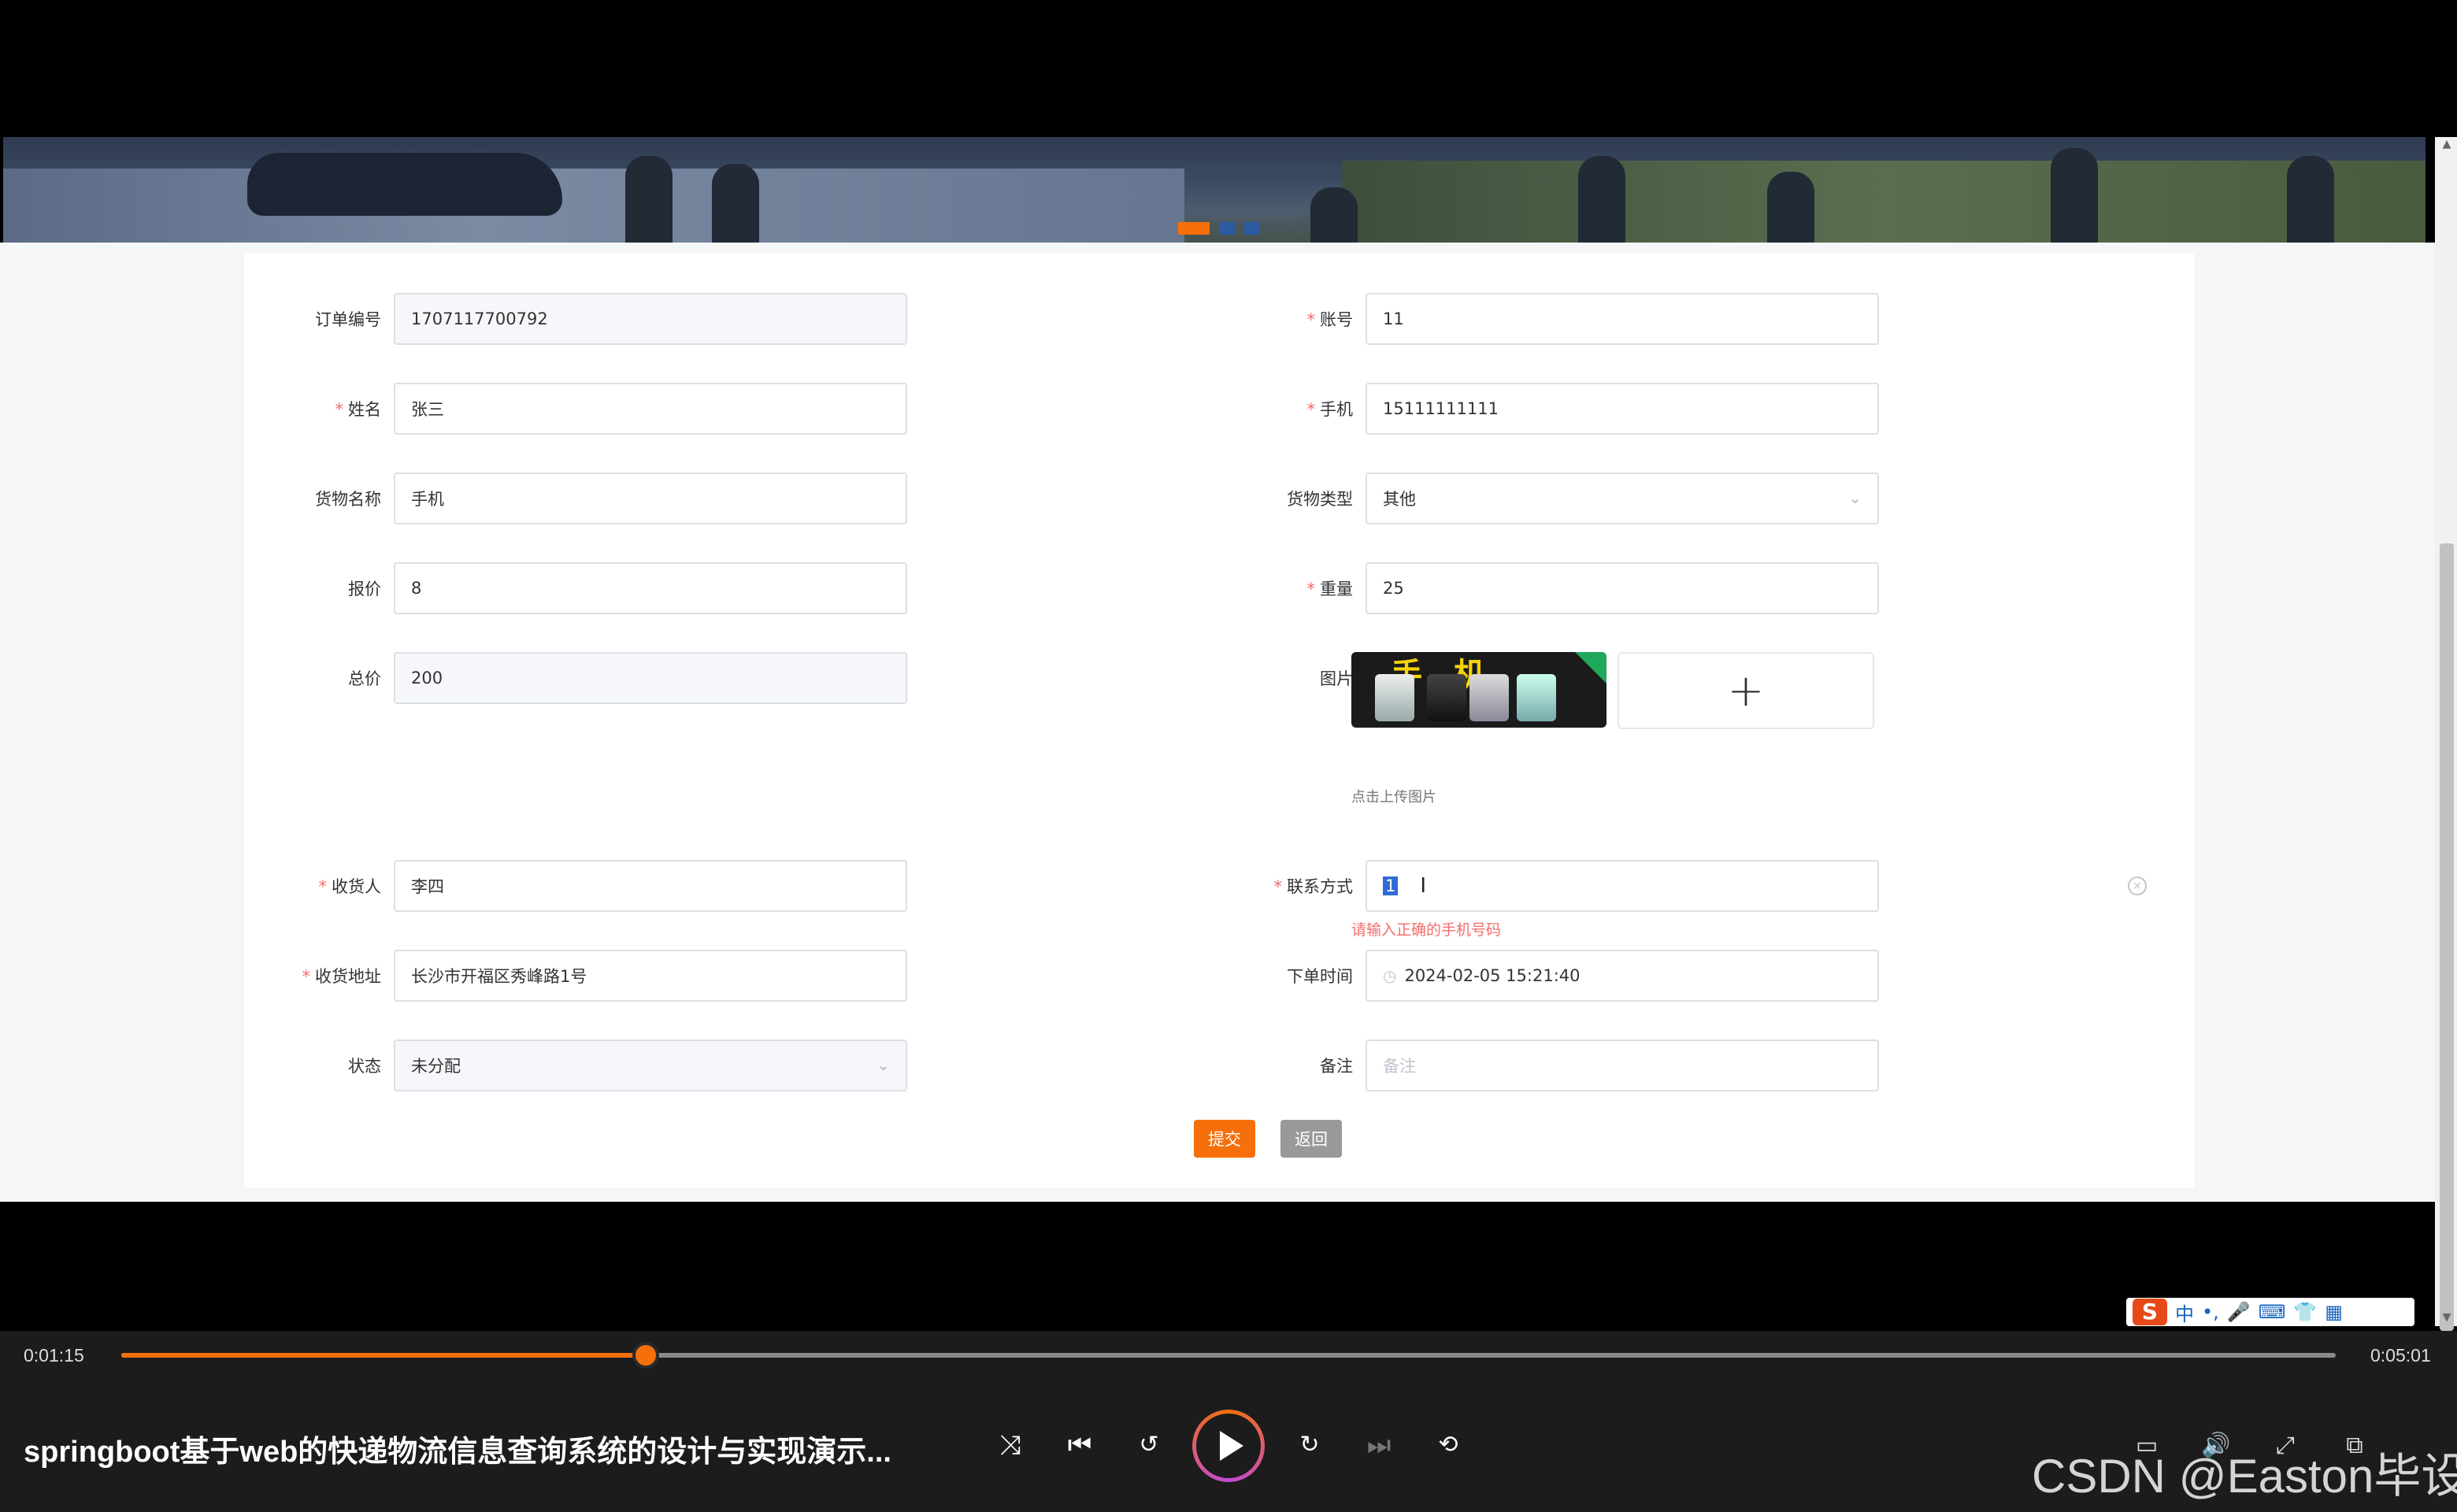 The height and width of the screenshot is (1512, 2457). I want to click on microphone-icon: 🎤, so click(2239, 1312).